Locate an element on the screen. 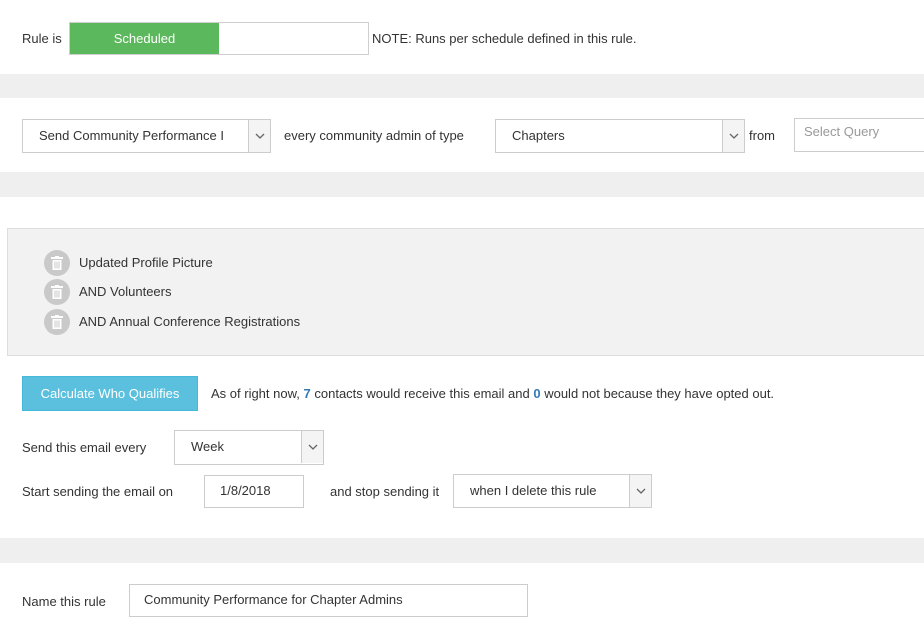 This screenshot has width=924, height=631. rule-status-toggle: Scheduled is located at coordinates (219, 38).